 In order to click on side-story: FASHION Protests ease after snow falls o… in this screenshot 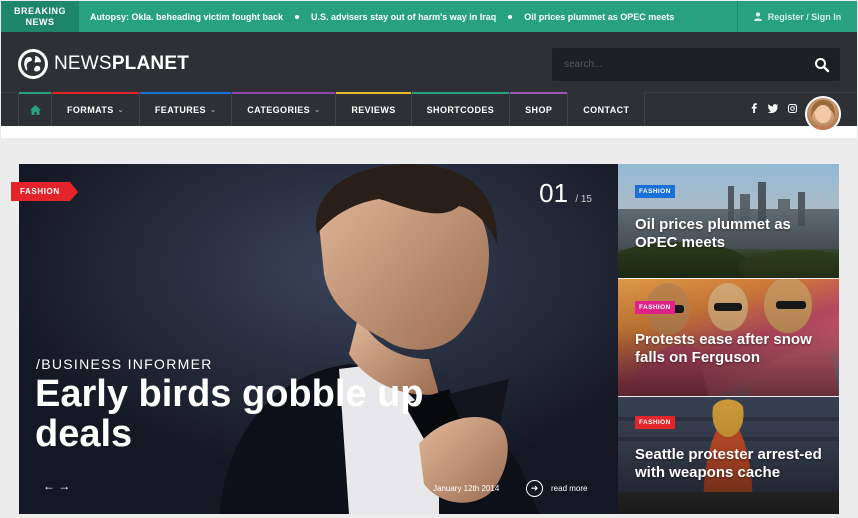, I will do `click(728, 337)`.